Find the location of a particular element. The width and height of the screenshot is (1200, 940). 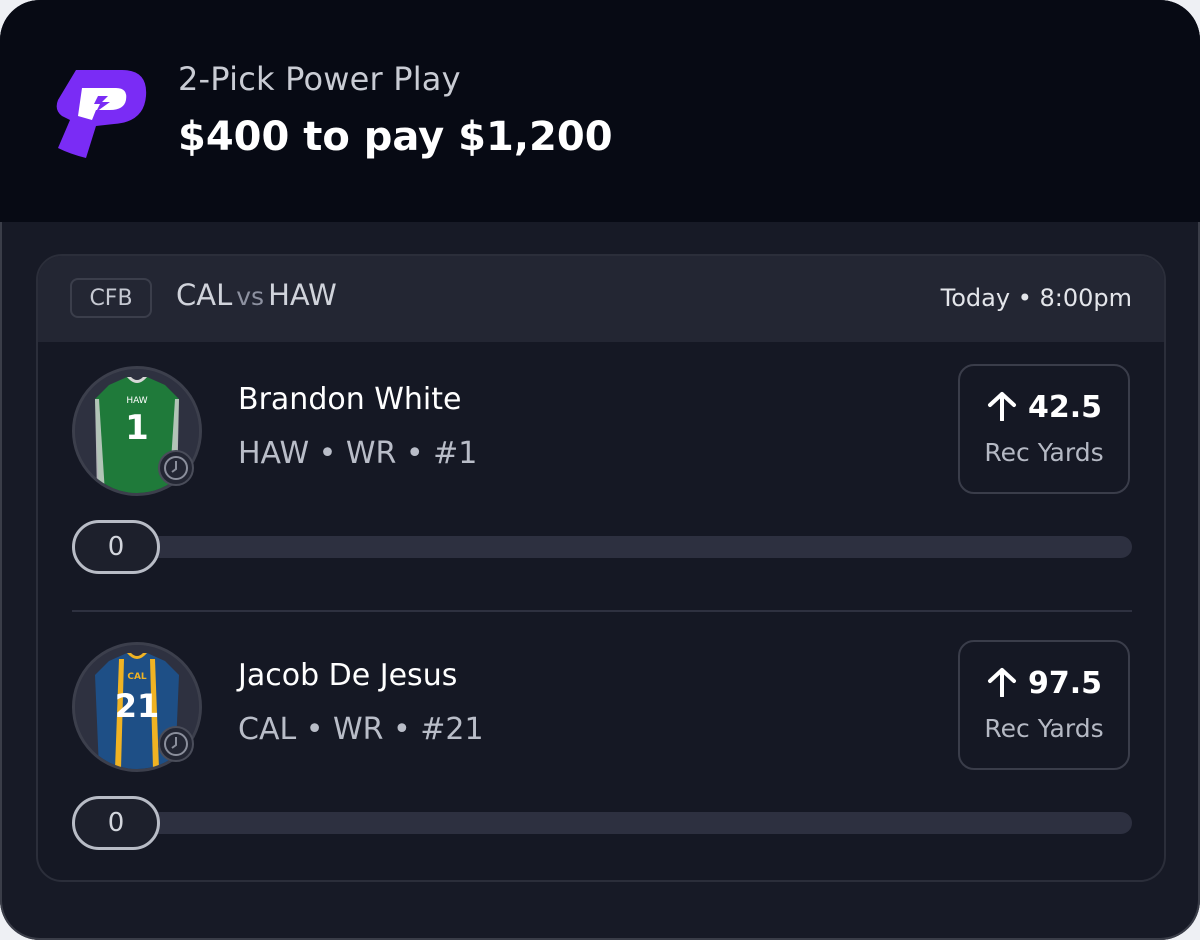

player-info: CAL • WR • #21 is located at coordinates (361, 729).